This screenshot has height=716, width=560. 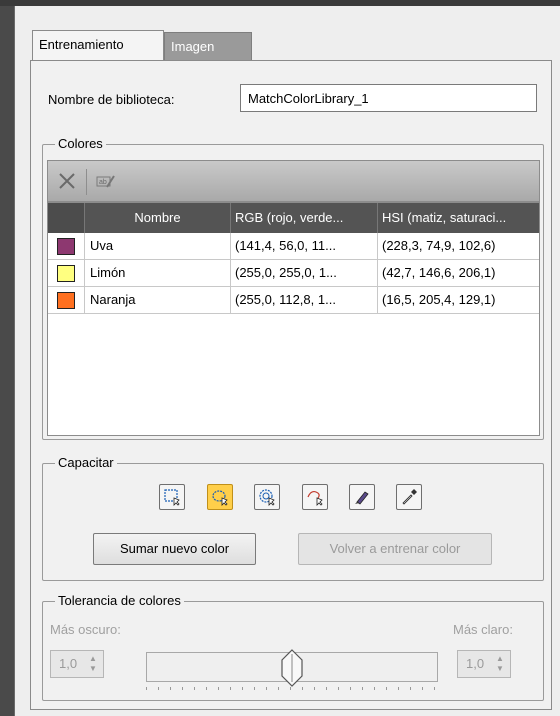 I want to click on tab-entrenamiento: Entrenamiento, so click(x=98, y=45).